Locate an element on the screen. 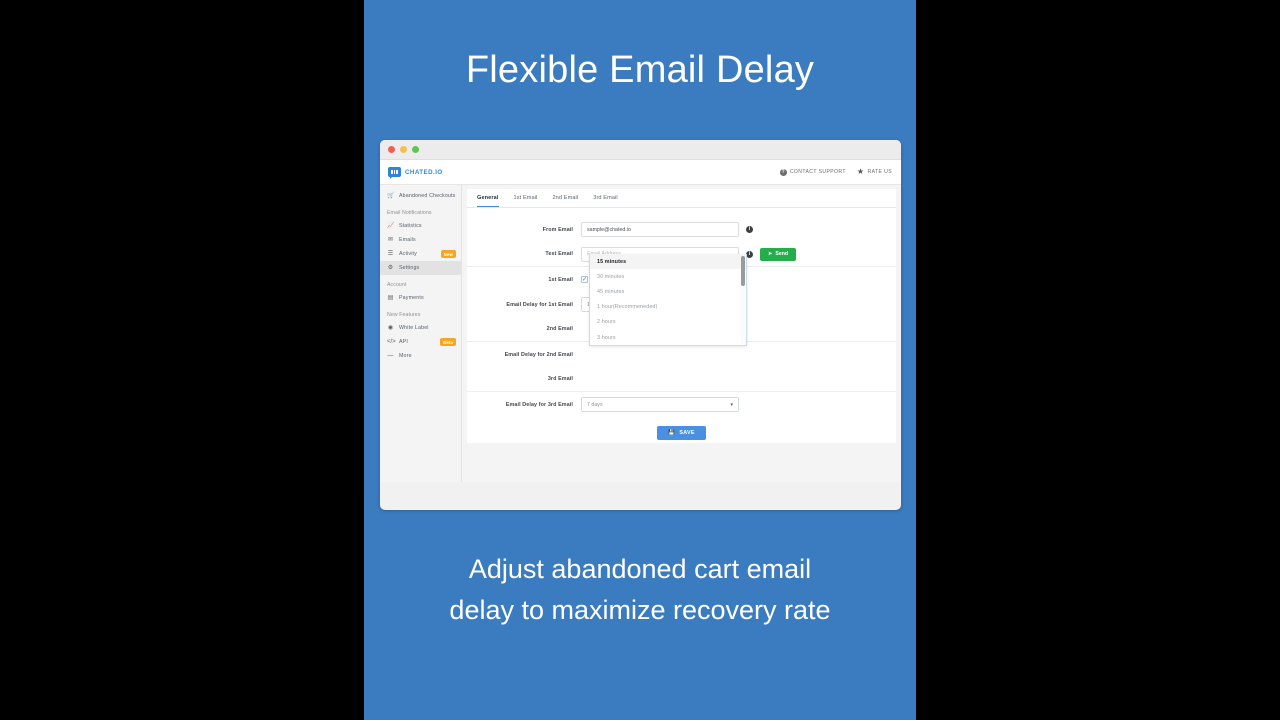 The height and width of the screenshot is (720, 1280). sidebar-item-statistics: 📈 Statistics is located at coordinates (420, 226).